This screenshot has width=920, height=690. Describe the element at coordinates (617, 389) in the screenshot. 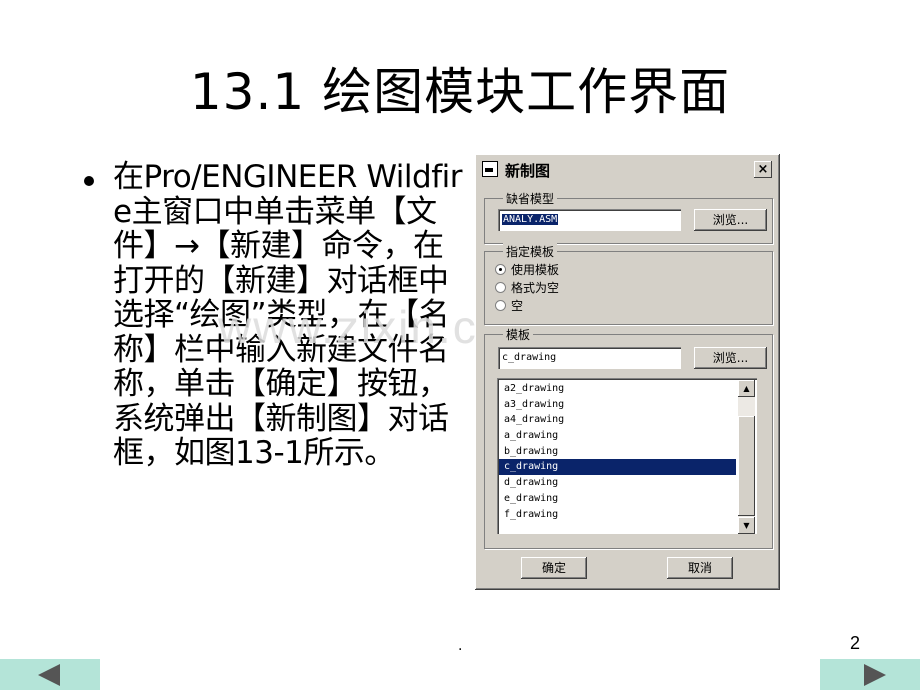

I see `template-list-item: a2_drawing` at that location.